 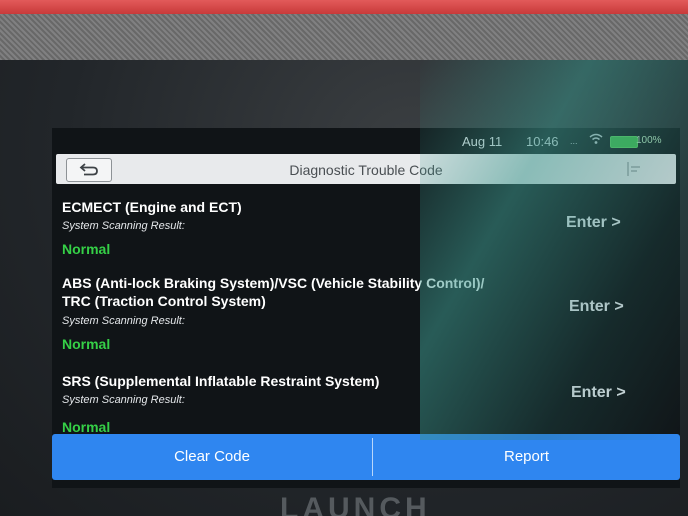 I want to click on device-speaker-grille, so click(x=344, y=37).